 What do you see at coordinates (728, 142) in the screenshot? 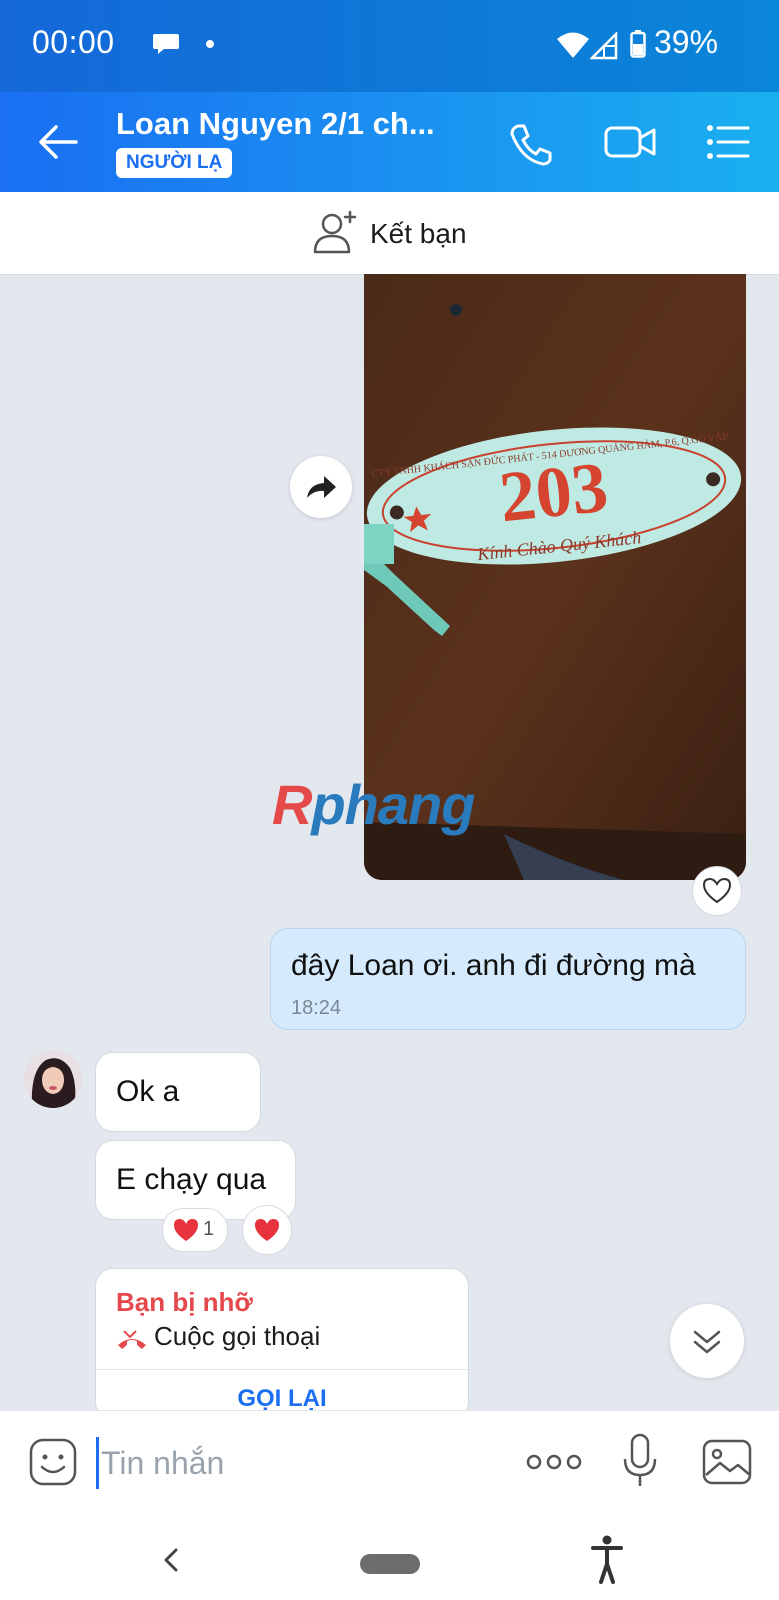
I see `menu-list-icon` at bounding box center [728, 142].